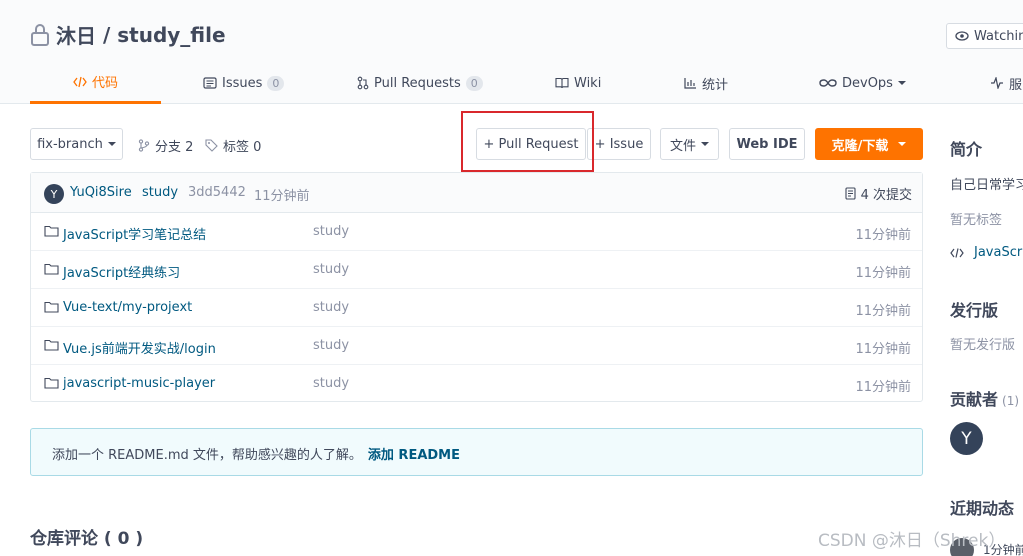  I want to click on stats-icon, so click(690, 83).